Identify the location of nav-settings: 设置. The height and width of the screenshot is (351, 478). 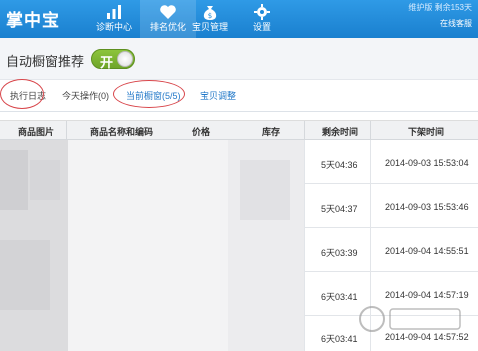
(262, 19).